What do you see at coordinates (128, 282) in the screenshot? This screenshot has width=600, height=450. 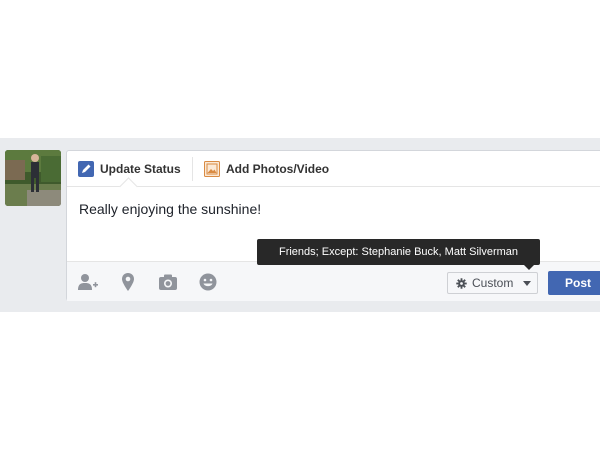 I see `location-pin-icon` at bounding box center [128, 282].